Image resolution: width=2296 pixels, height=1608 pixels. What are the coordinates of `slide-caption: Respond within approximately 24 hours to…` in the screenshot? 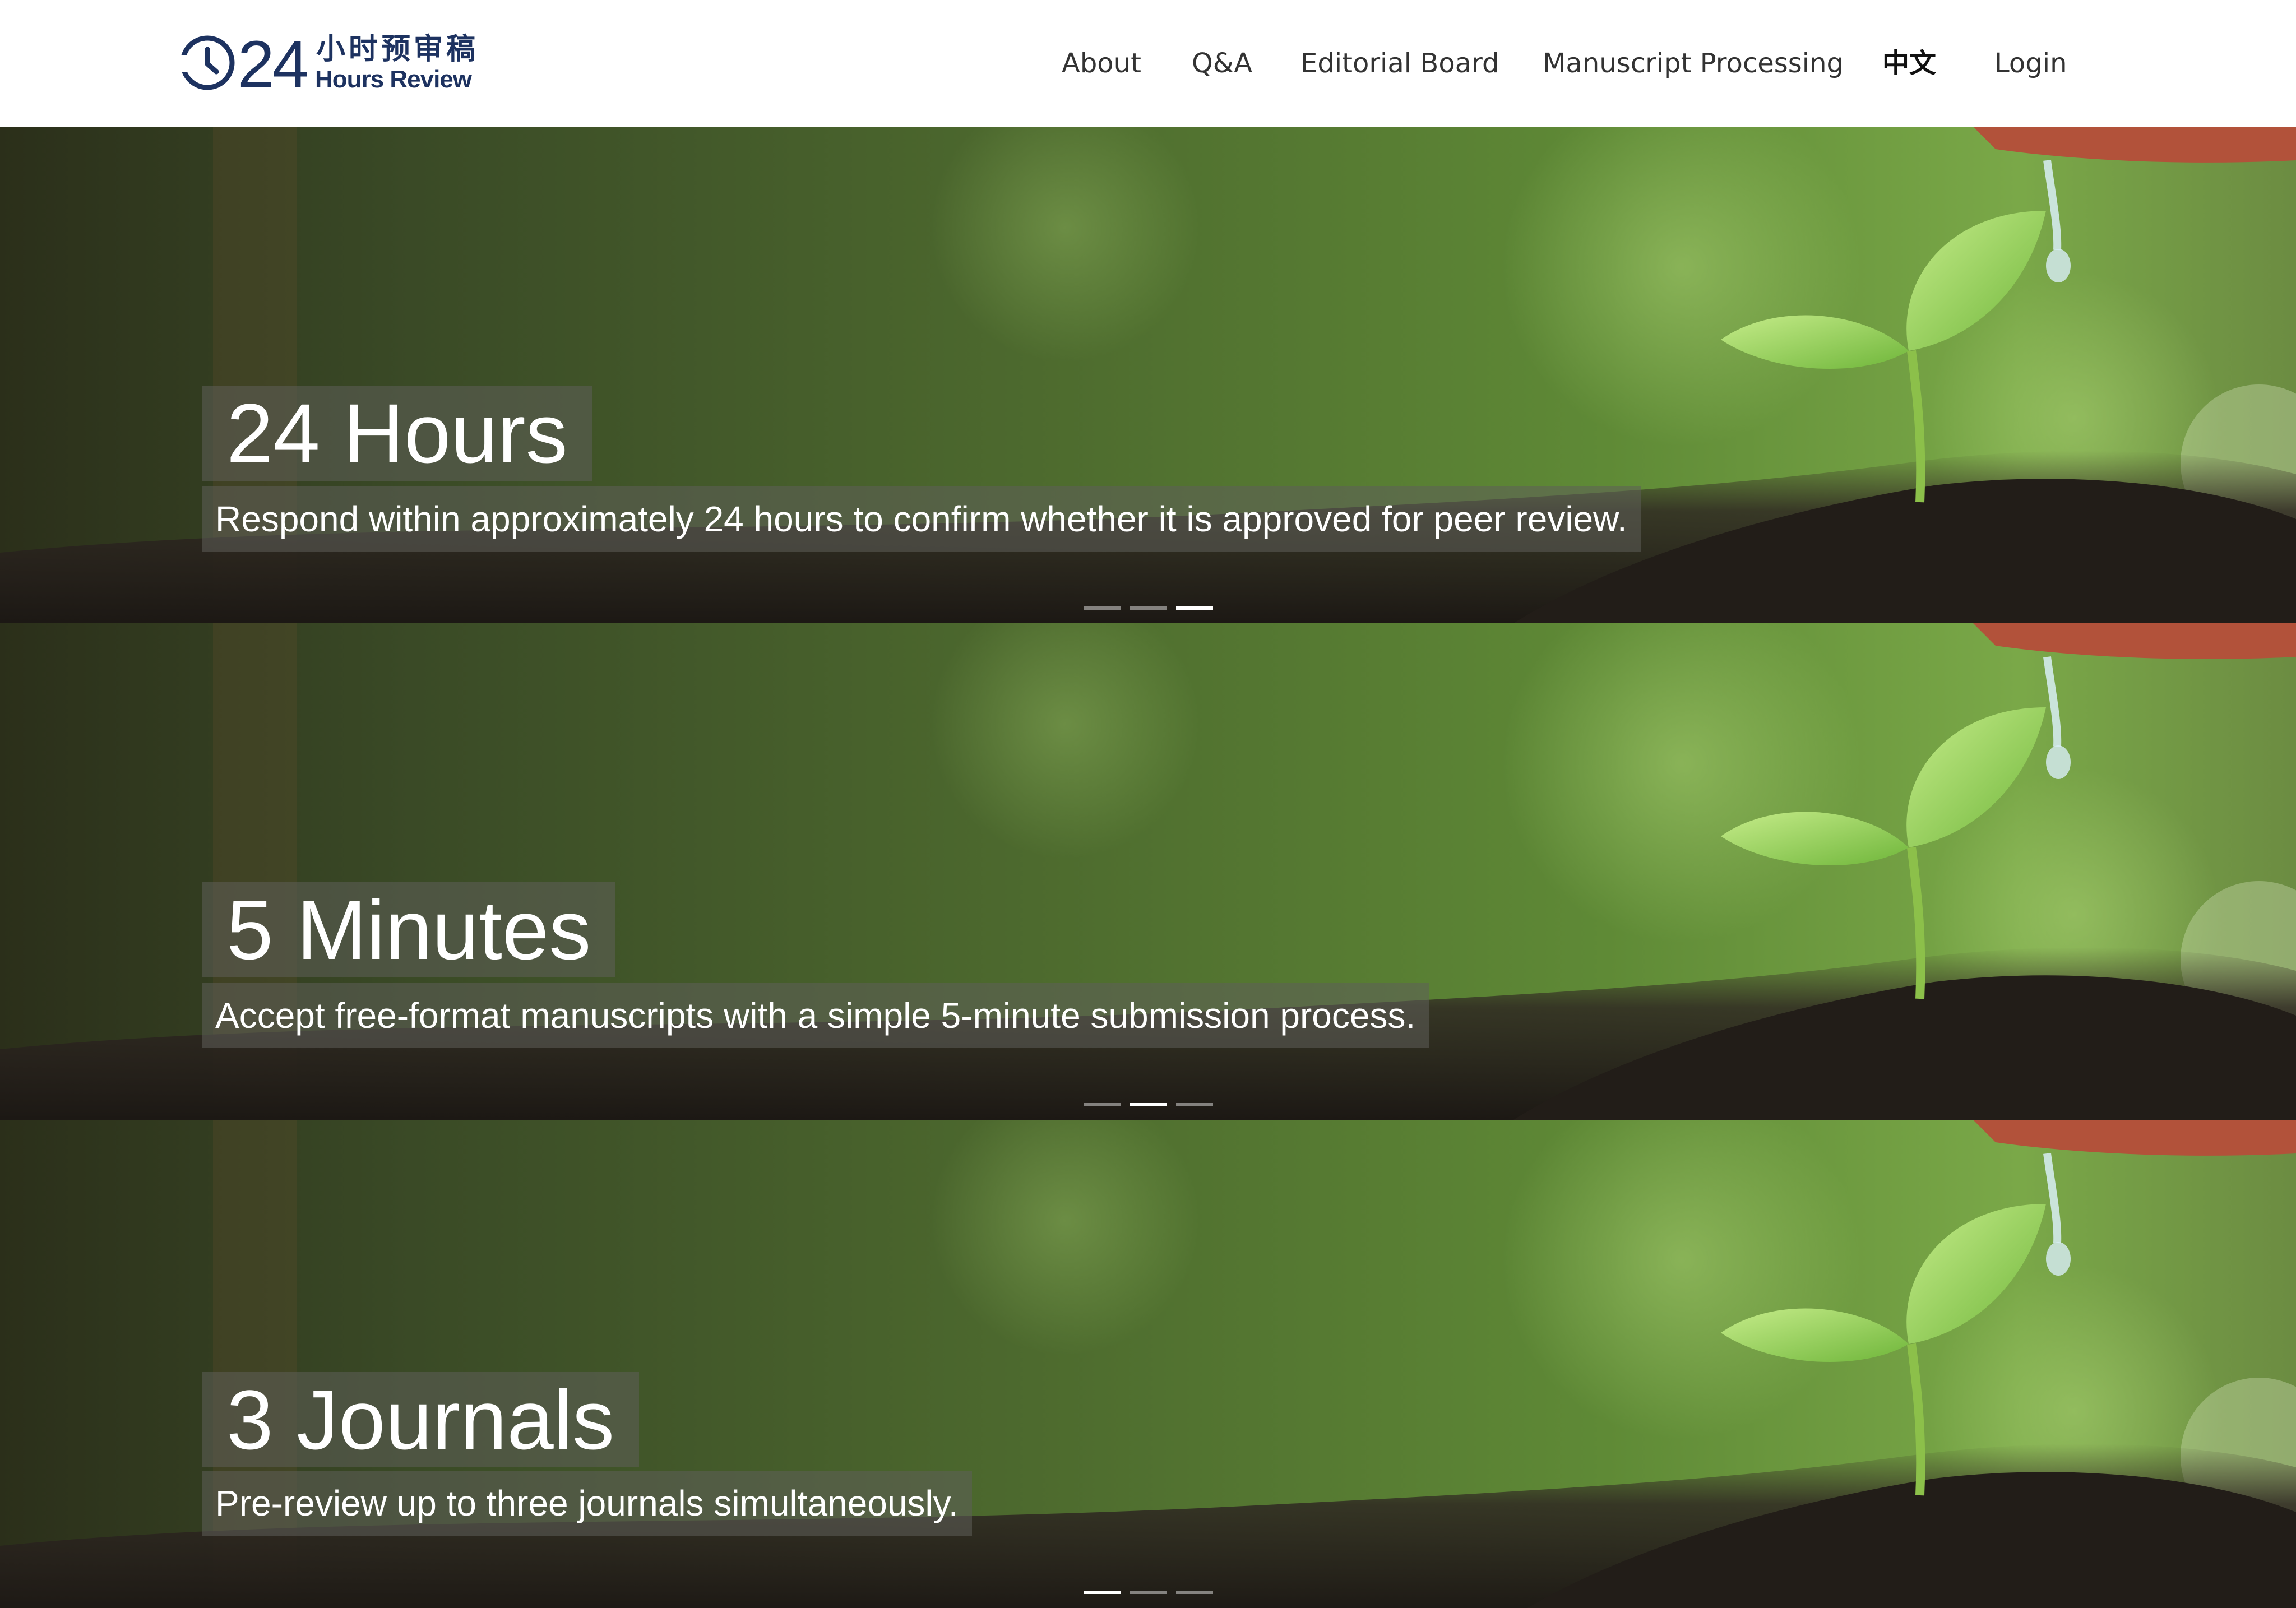 It's located at (921, 519).